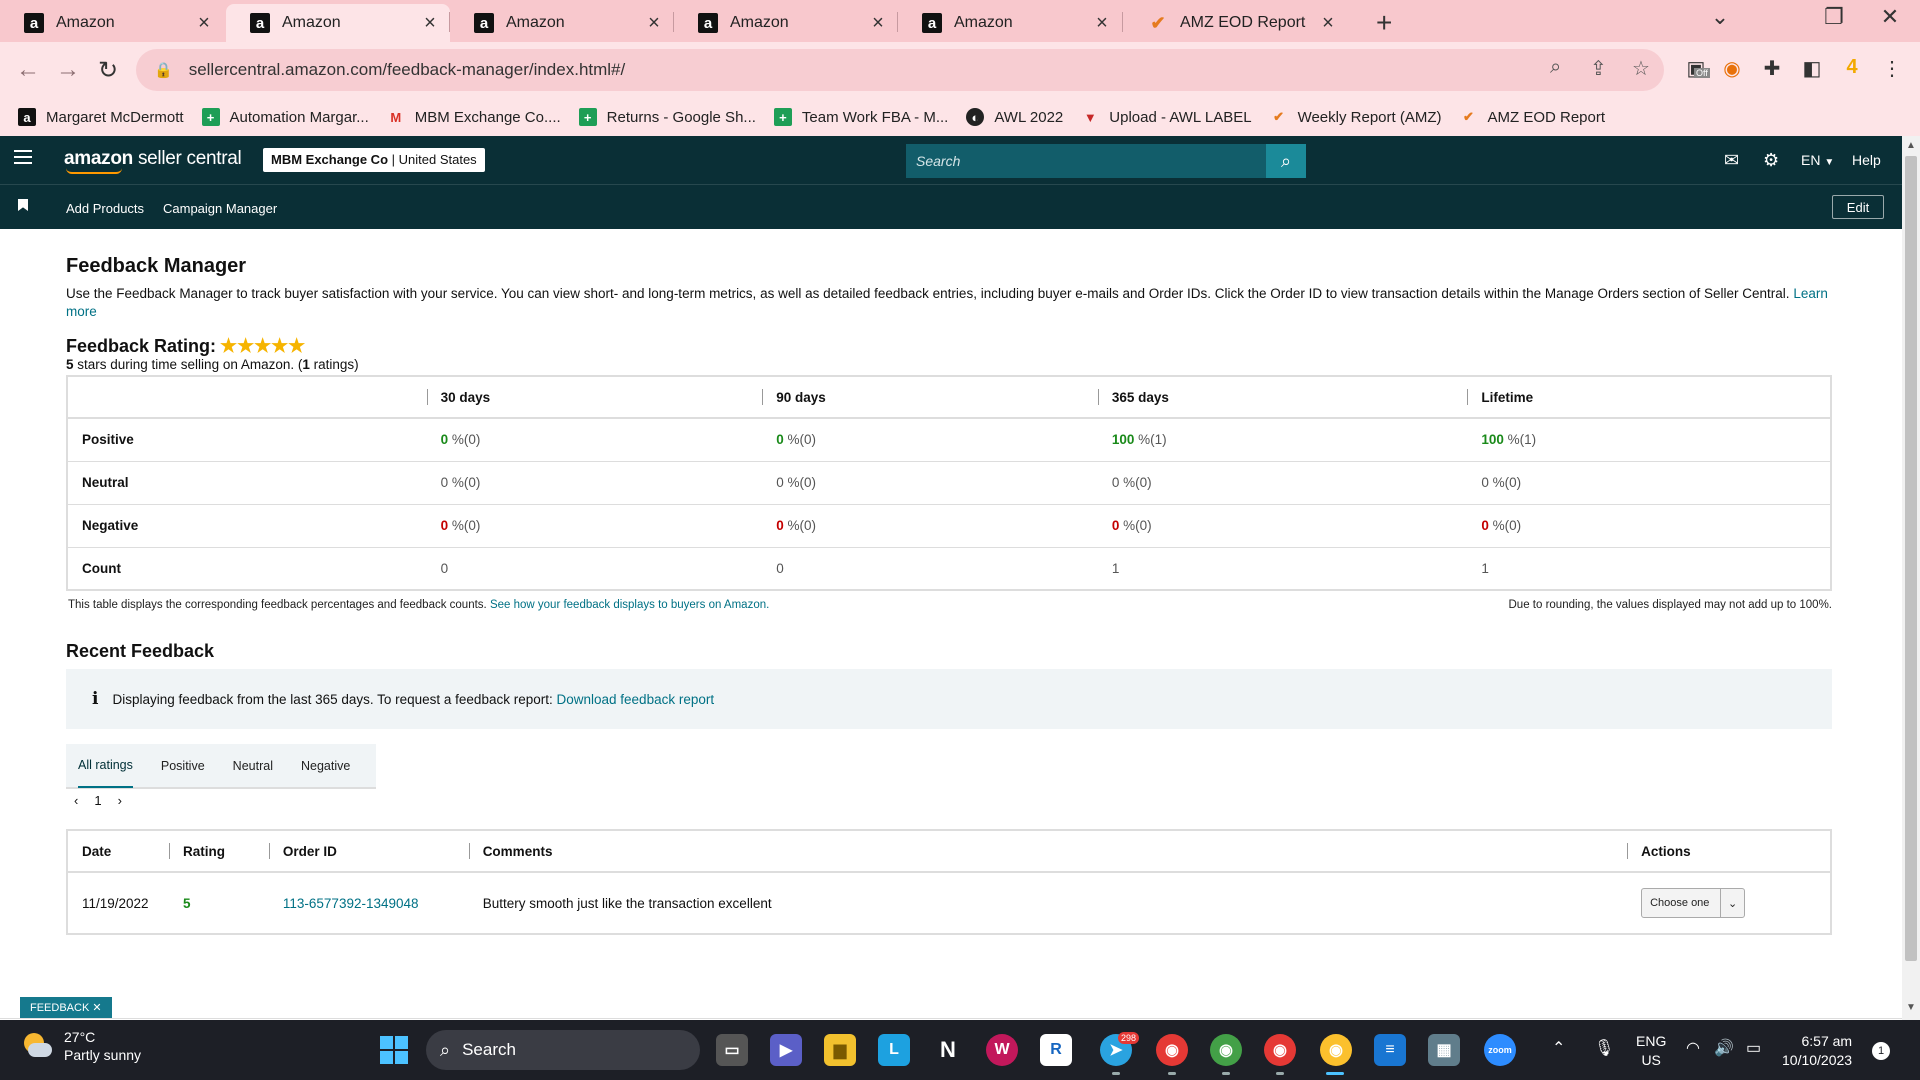 This screenshot has width=1920, height=1080. I want to click on bookmark-item: ▼ Upload - AWL LABEL, so click(1166, 117).